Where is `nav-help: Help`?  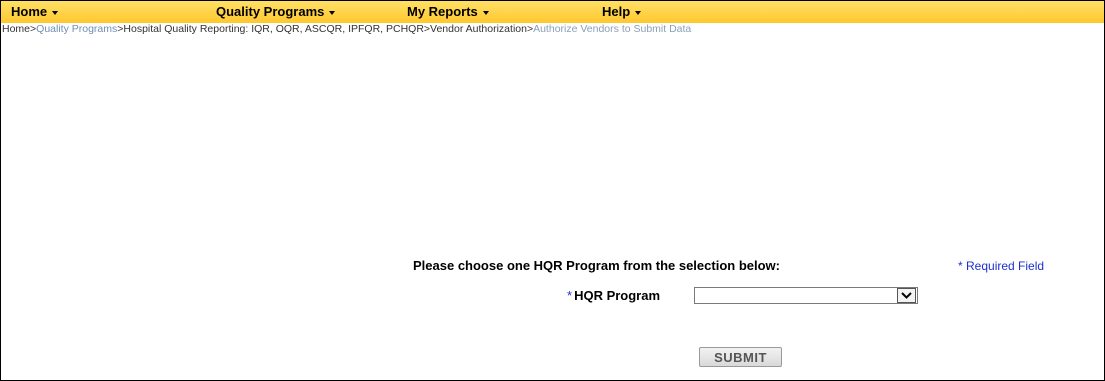 nav-help: Help is located at coordinates (622, 11).